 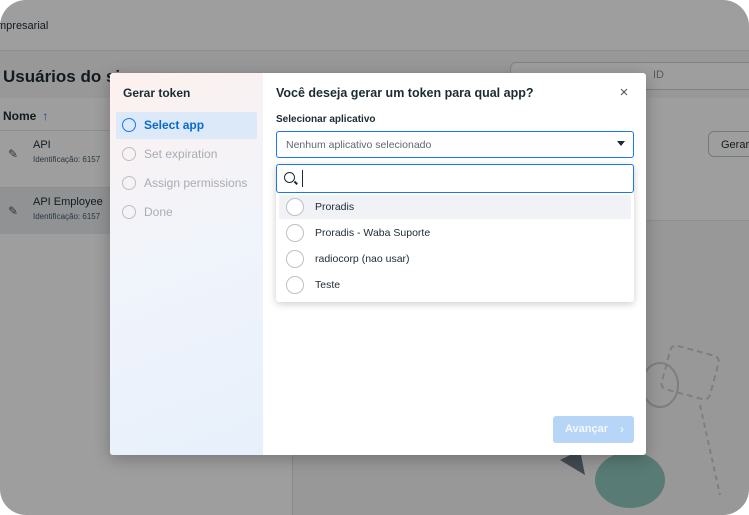 I want to click on option-label: radiocorp (nao usar), so click(x=362, y=259).